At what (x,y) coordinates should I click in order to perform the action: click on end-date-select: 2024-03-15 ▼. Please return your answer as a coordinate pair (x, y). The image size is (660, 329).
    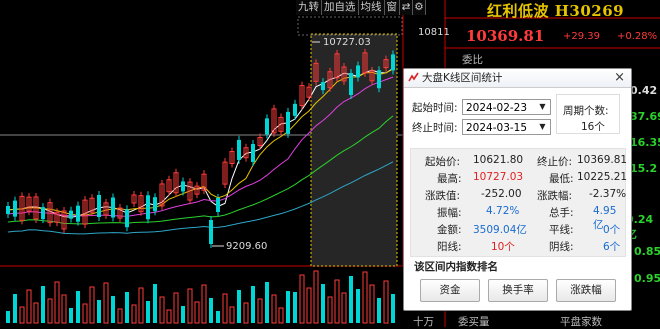
    Looking at the image, I should click on (506, 127).